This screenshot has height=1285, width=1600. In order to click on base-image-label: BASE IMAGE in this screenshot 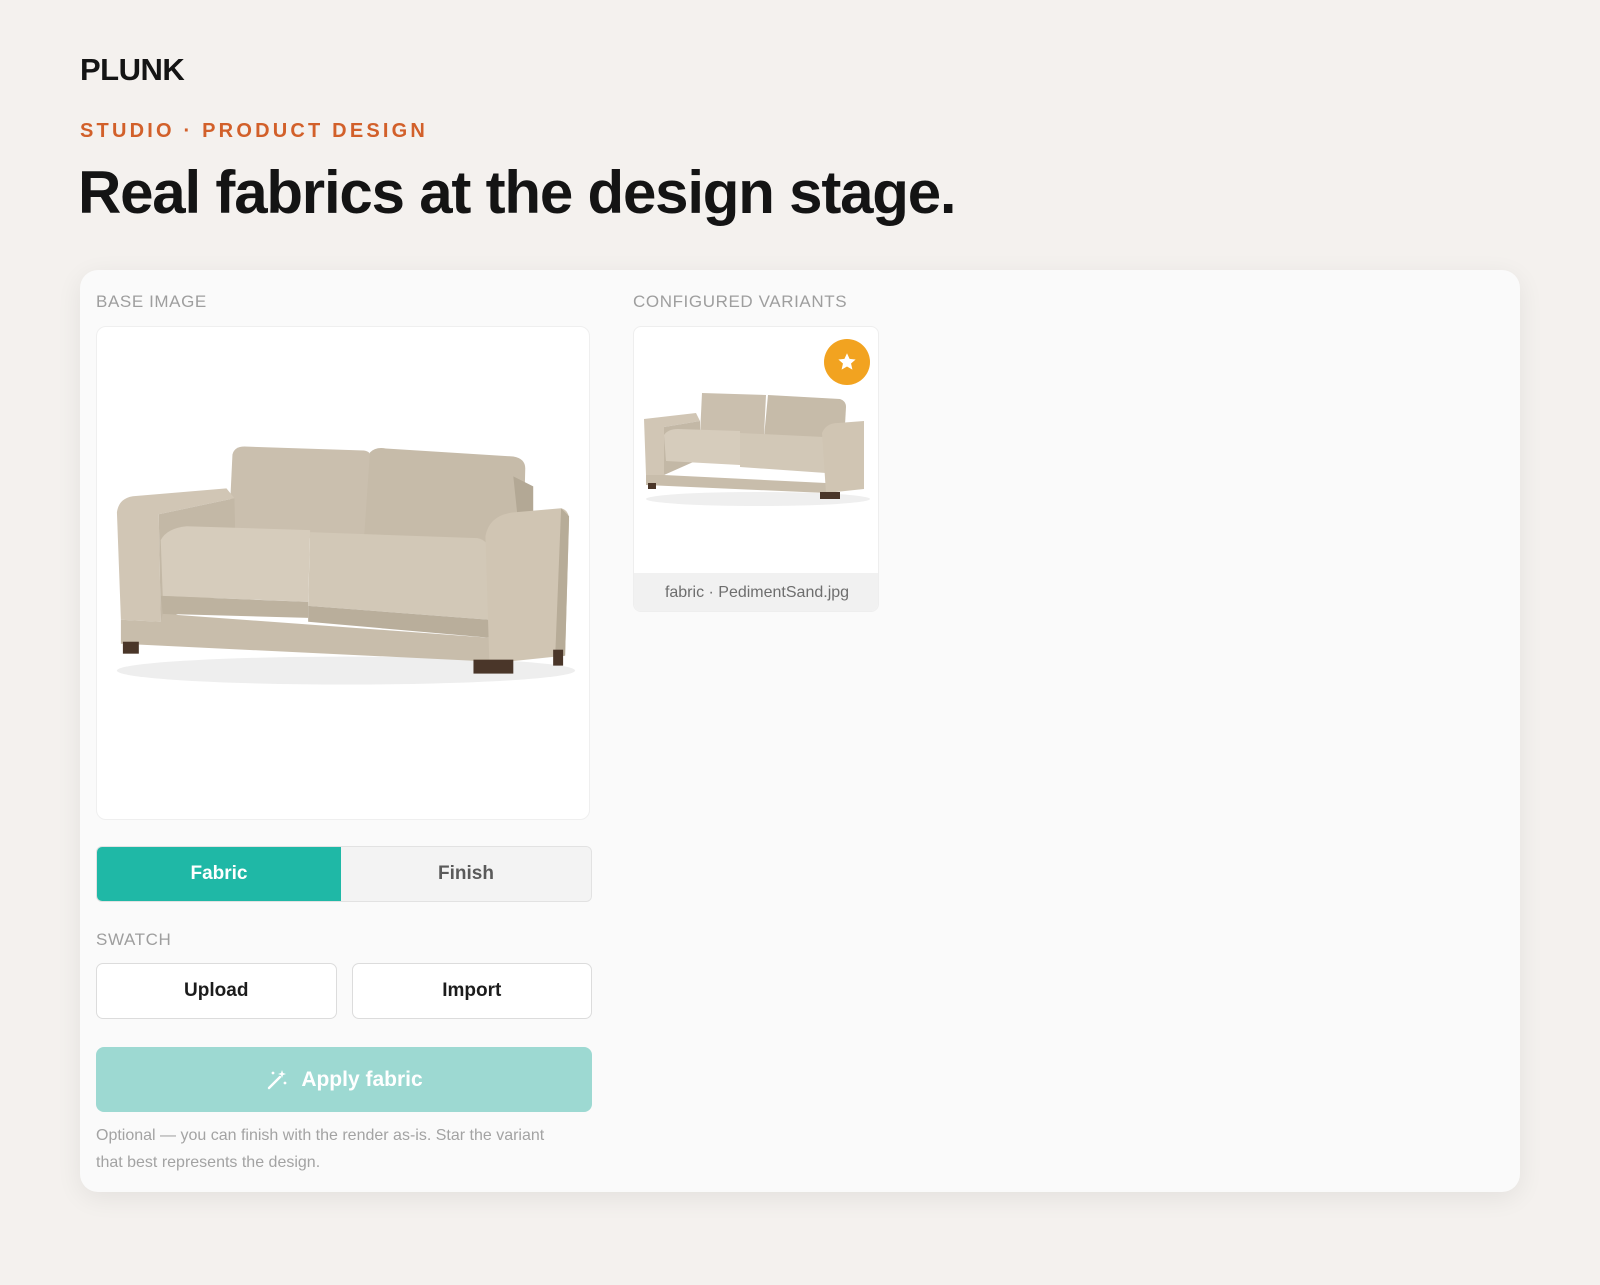, I will do `click(151, 301)`.